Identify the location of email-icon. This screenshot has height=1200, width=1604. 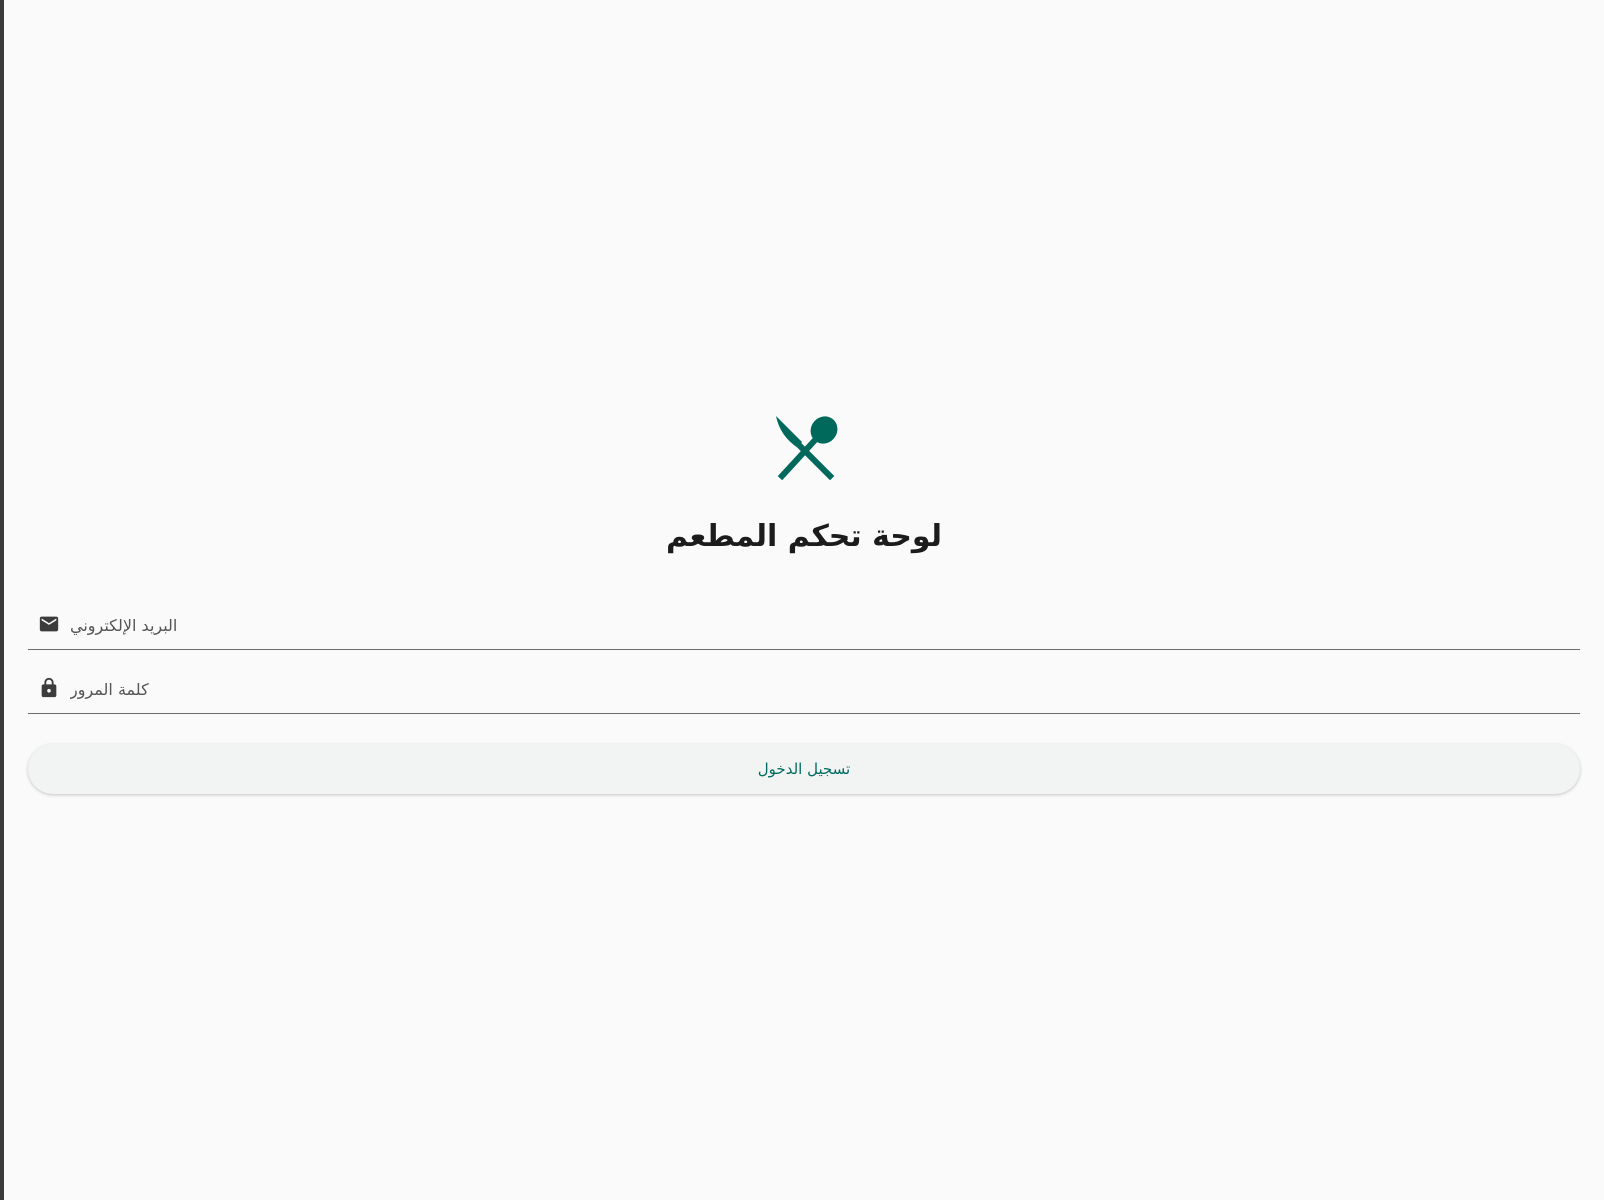
(49, 624).